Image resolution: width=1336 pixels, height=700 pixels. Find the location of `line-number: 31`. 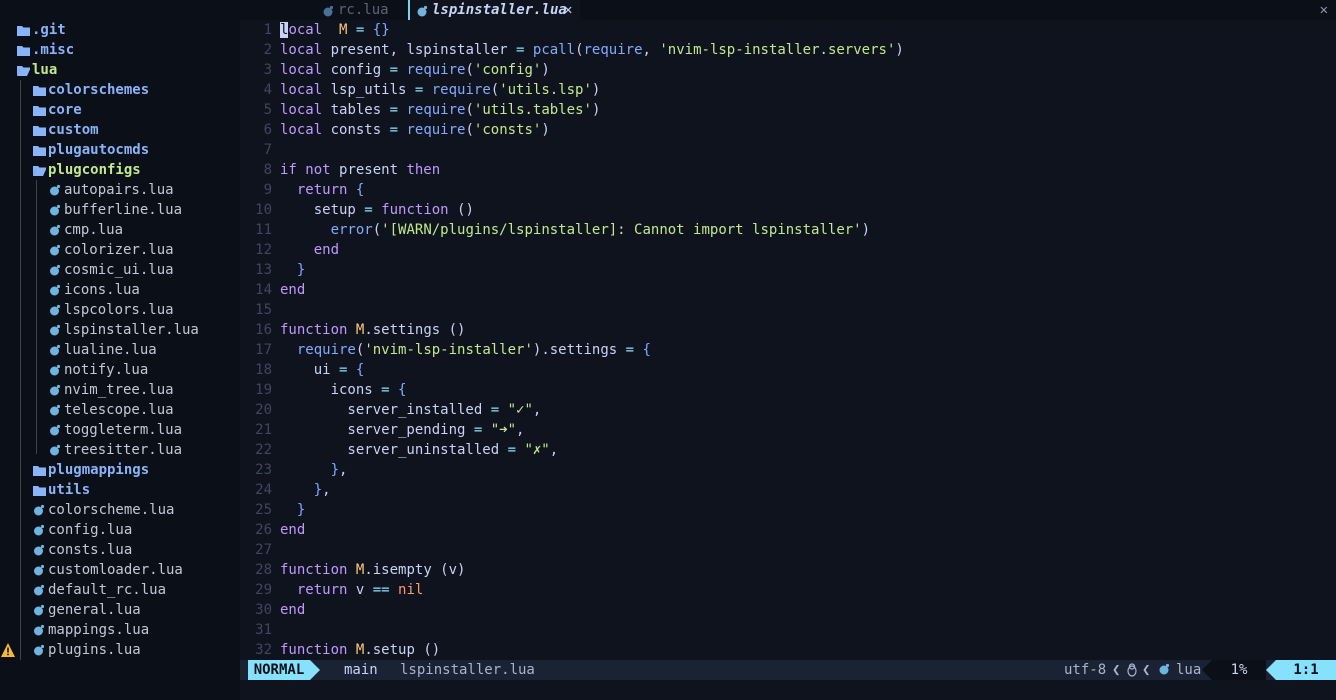

line-number: 31 is located at coordinates (263, 630).